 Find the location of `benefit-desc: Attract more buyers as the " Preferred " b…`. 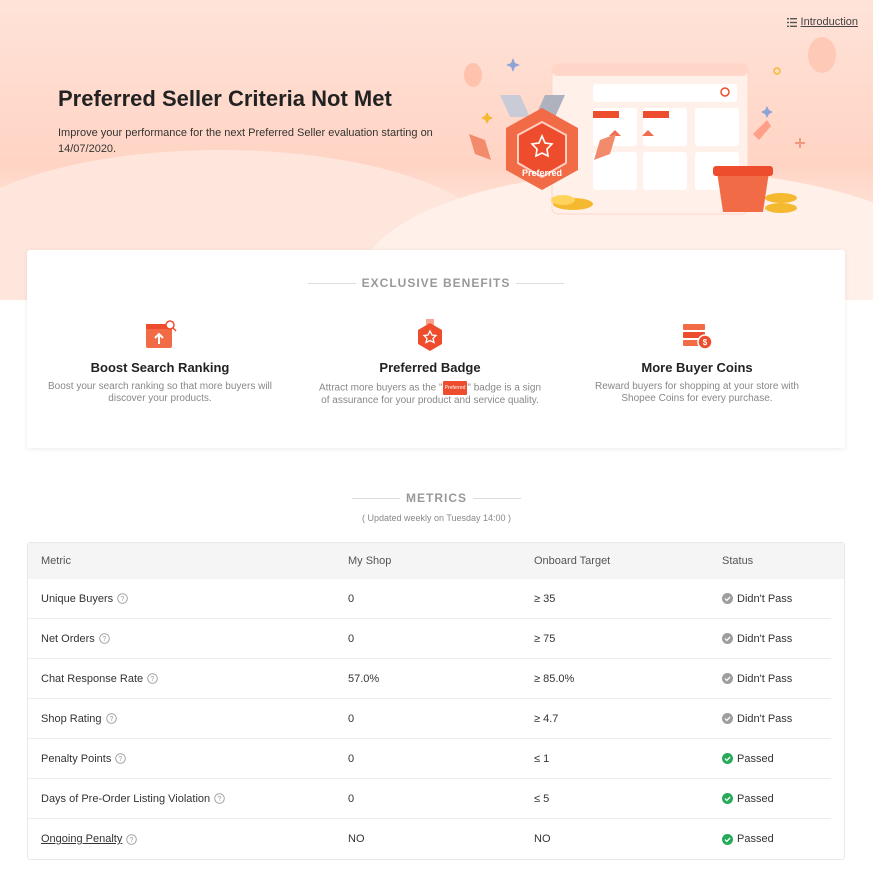

benefit-desc: Attract more buyers as the " Preferred " b… is located at coordinates (430, 394).